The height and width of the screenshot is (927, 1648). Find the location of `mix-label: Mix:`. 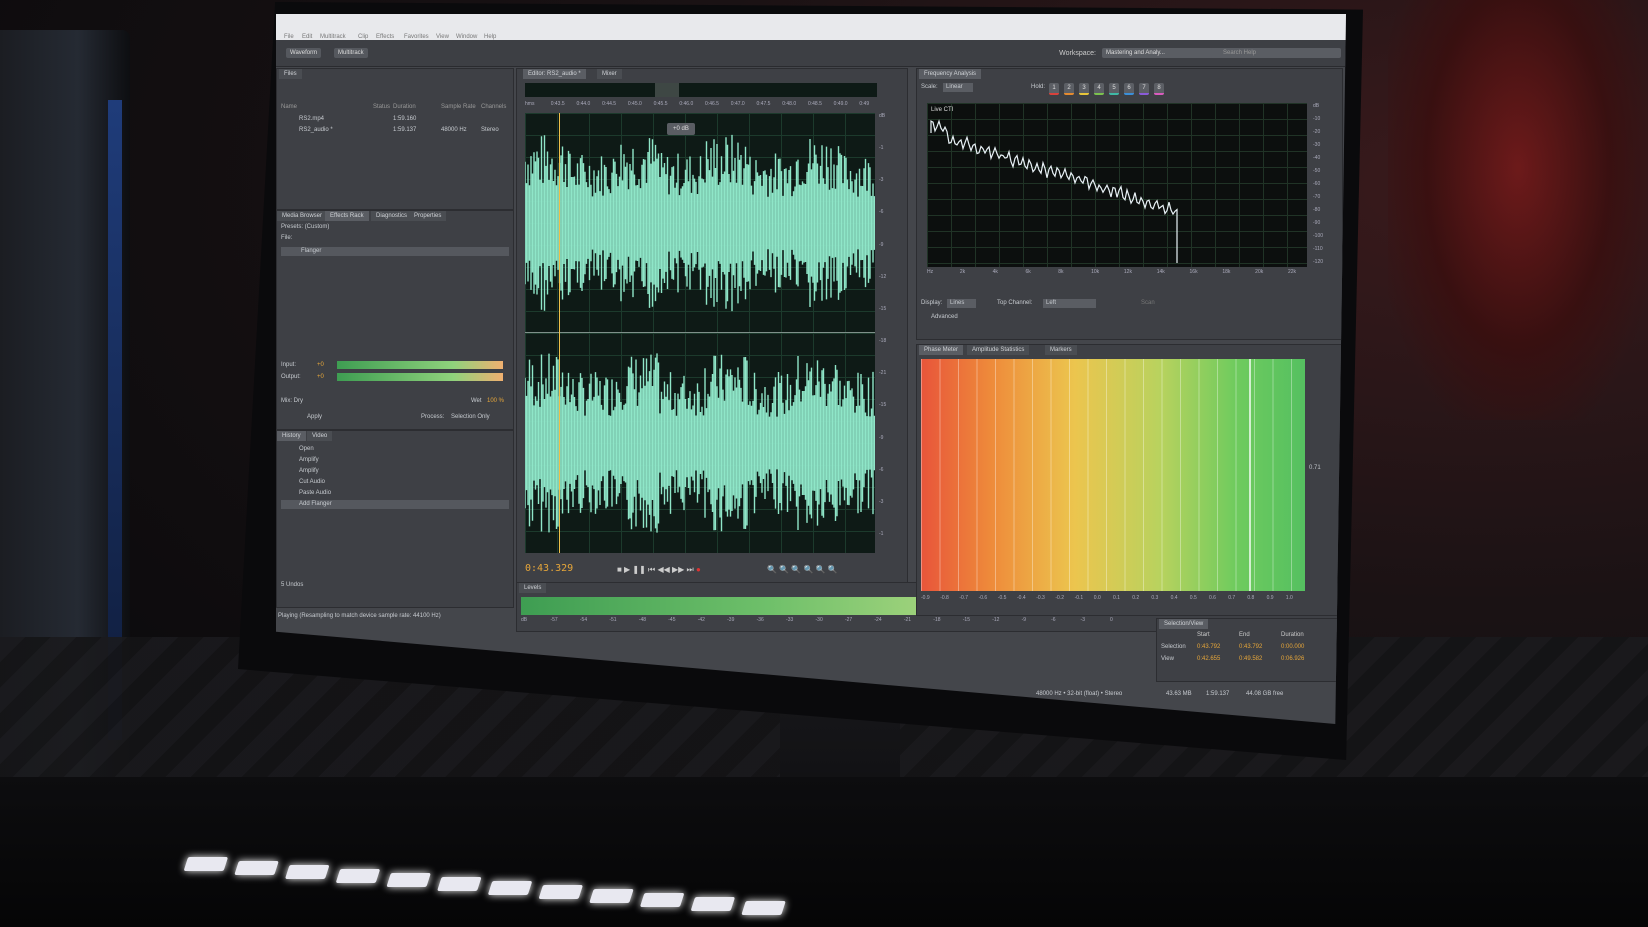

mix-label: Mix: is located at coordinates (286, 401).